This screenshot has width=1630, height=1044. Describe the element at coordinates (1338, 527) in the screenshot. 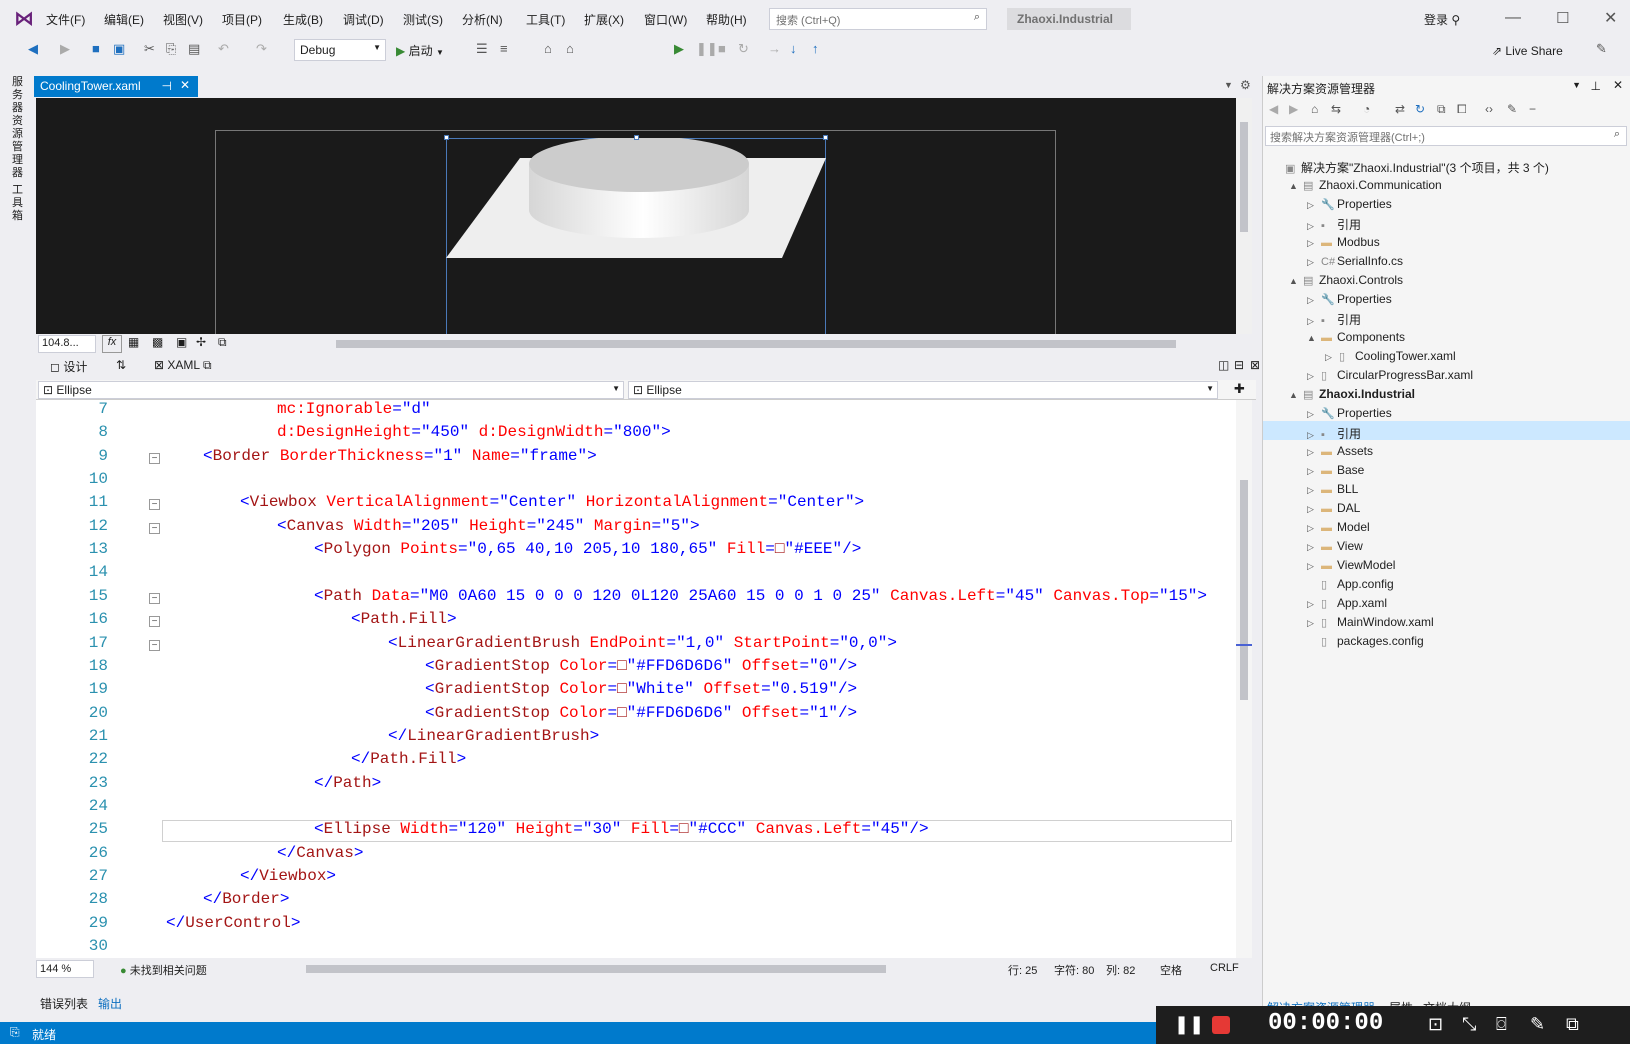

I see `tree-item: ▷ ▬ Model` at that location.